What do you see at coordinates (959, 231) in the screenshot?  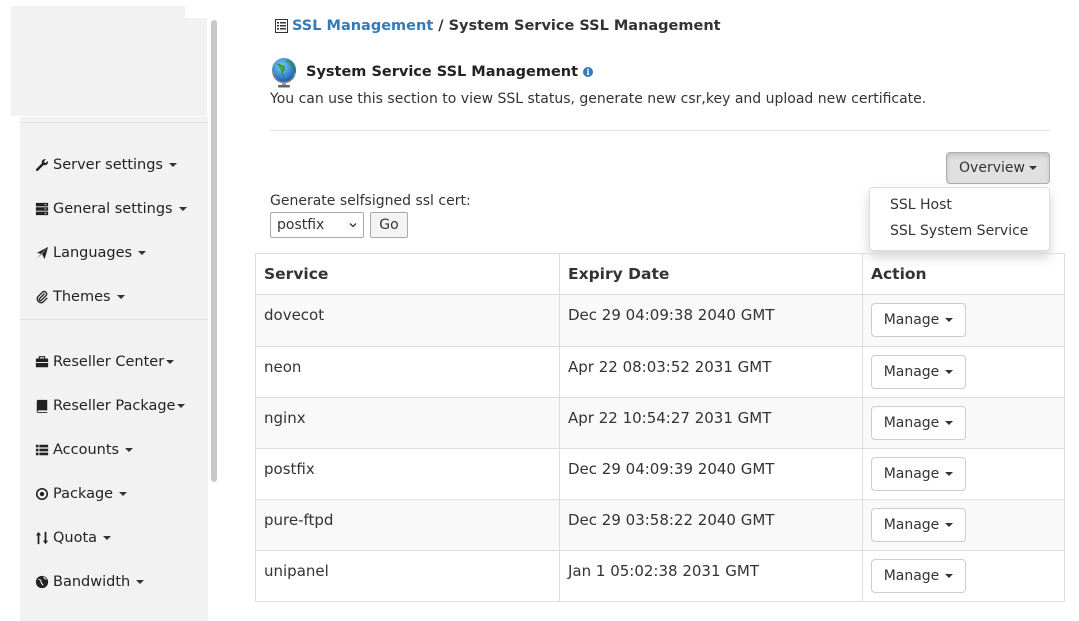 I see `menu-item-ssl-system-service: SSL System Service` at bounding box center [959, 231].